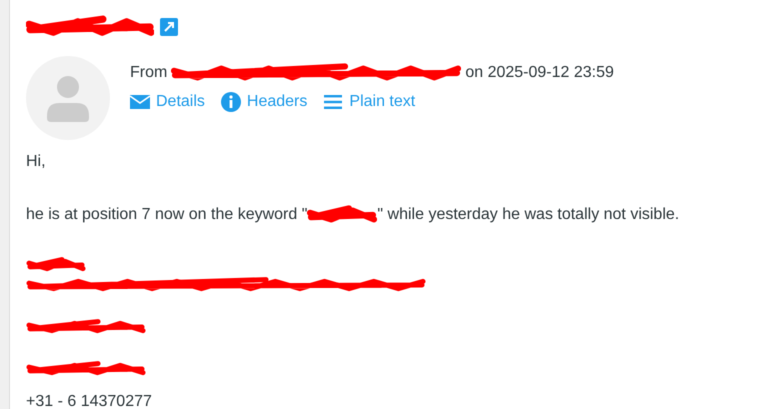 This screenshot has height=409, width=776. Describe the element at coordinates (169, 27) in the screenshot. I see `external-link-icon` at that location.